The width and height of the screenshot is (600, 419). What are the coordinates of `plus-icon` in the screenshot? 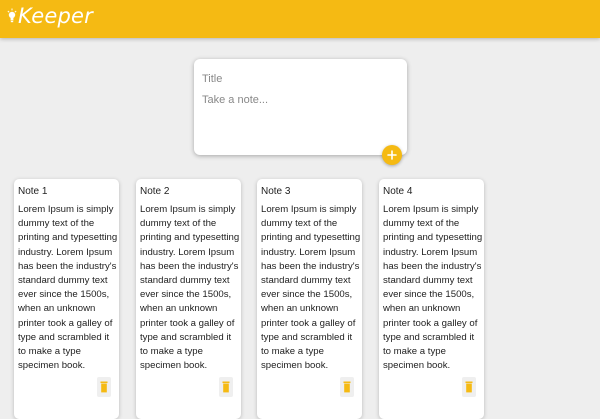 It's located at (392, 155).